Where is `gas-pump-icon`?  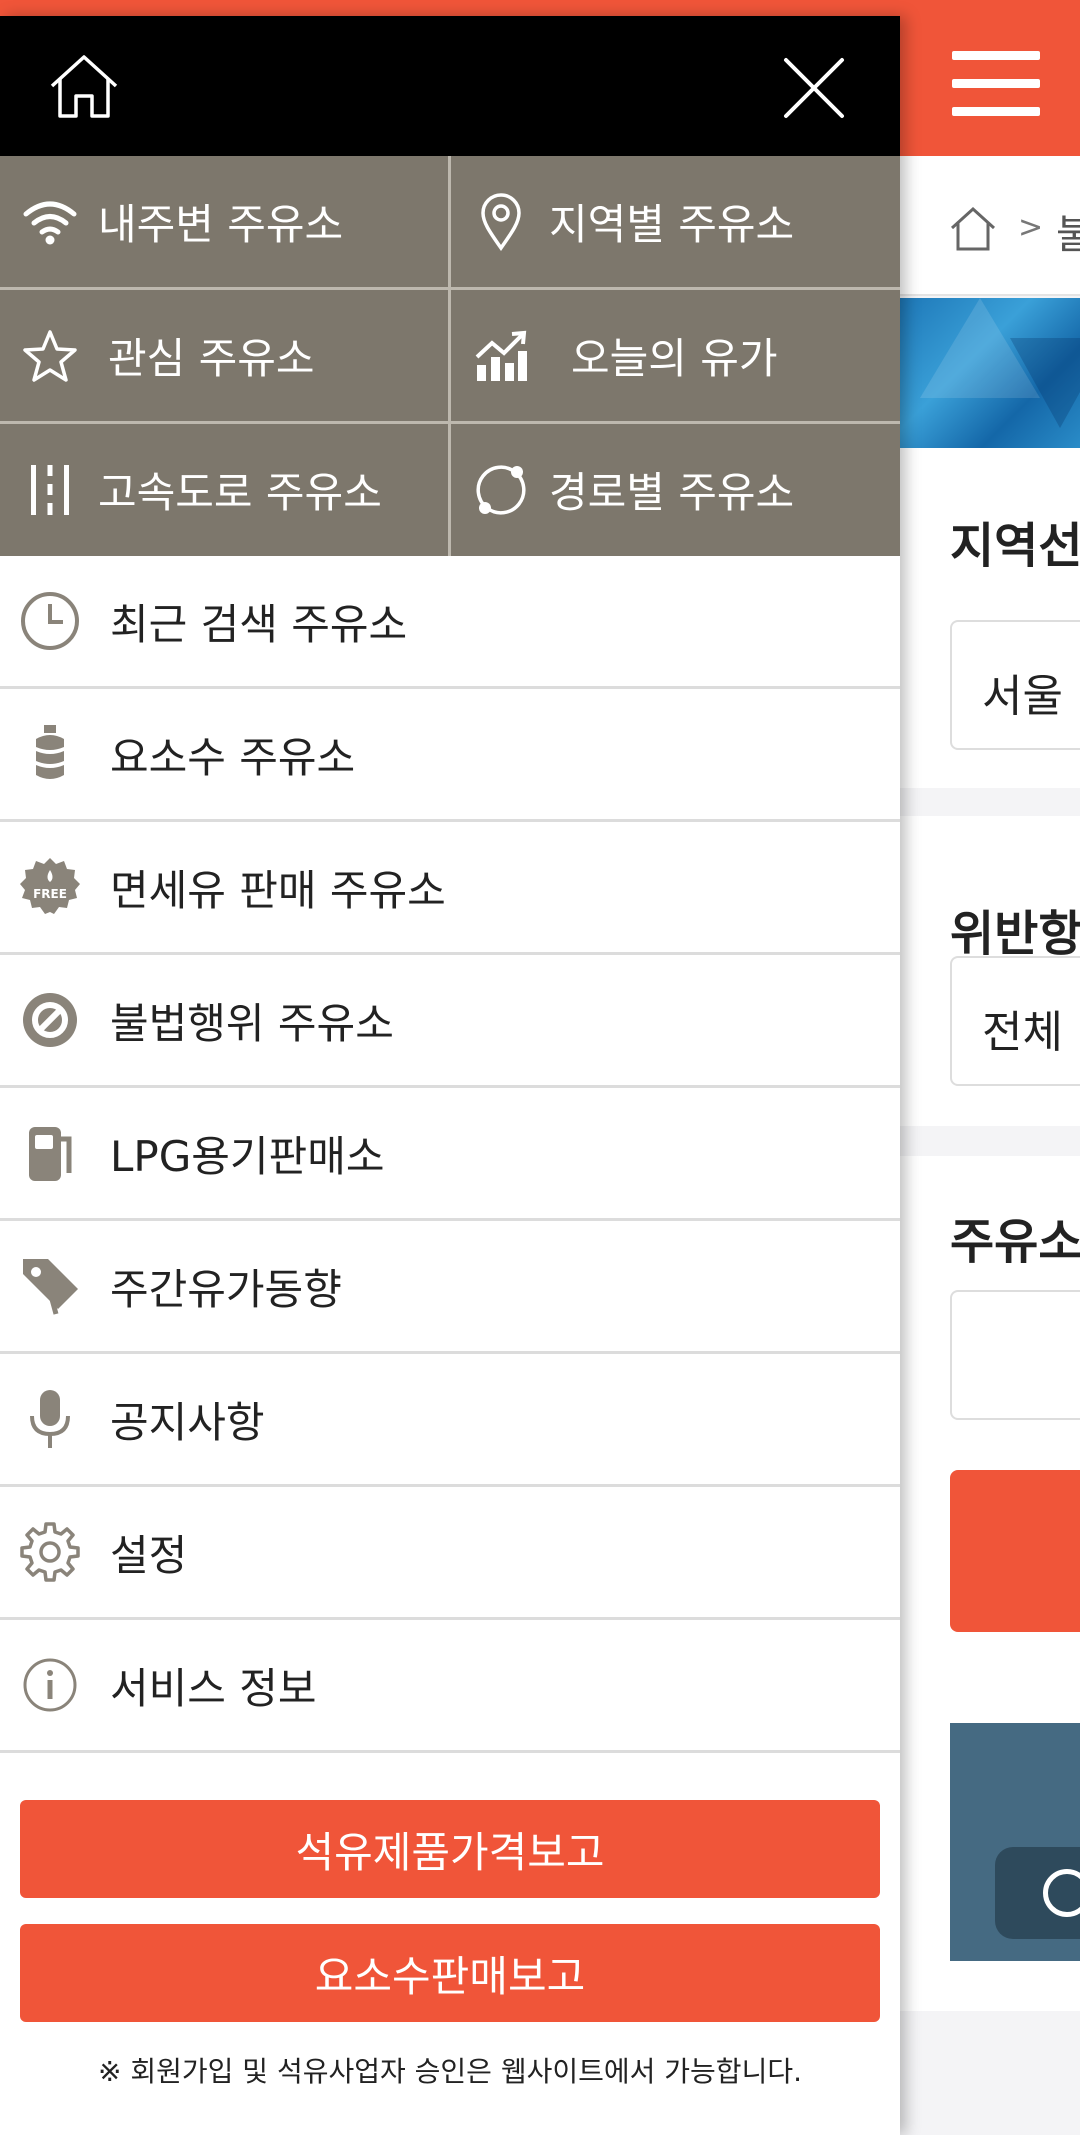
gas-pump-icon is located at coordinates (50, 1153).